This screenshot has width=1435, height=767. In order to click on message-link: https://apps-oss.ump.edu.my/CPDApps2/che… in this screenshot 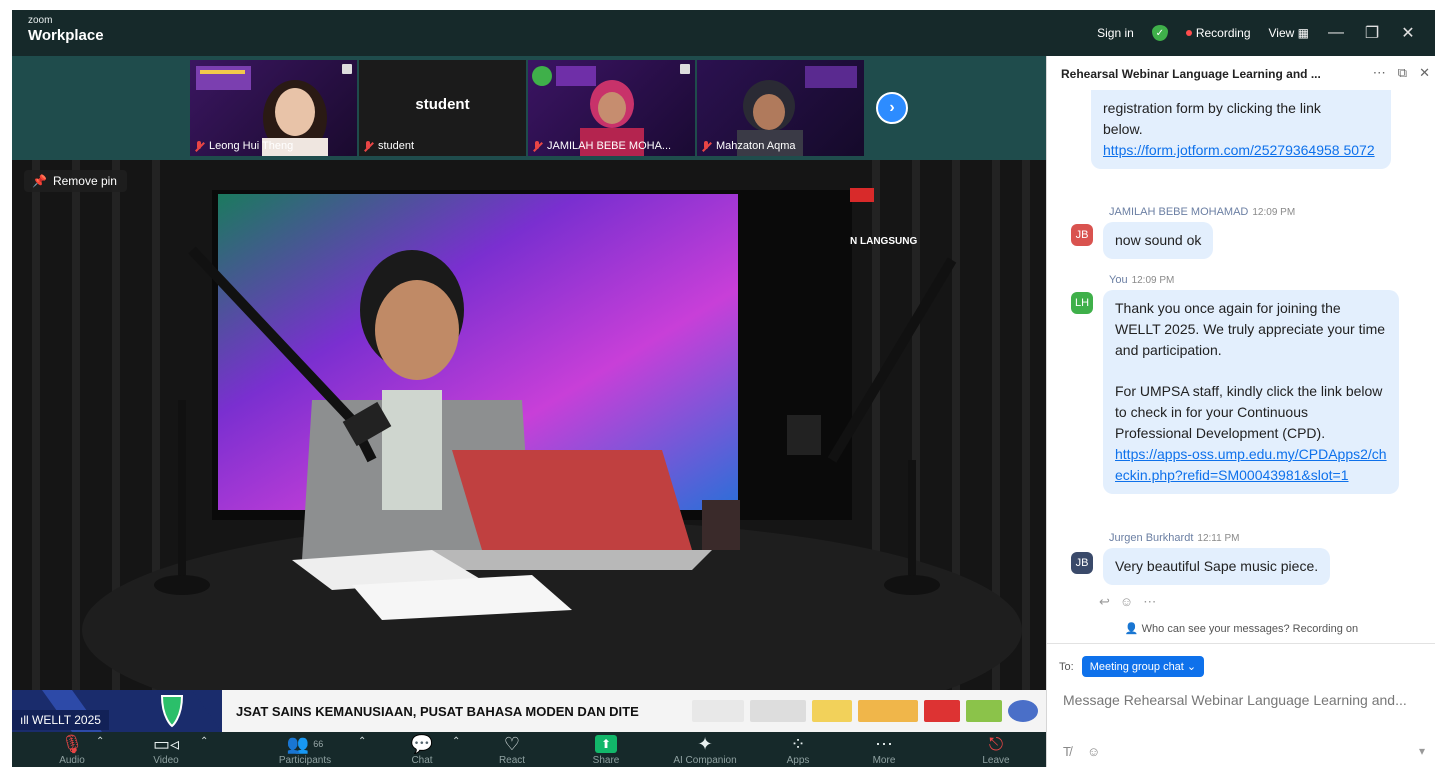, I will do `click(1251, 465)`.